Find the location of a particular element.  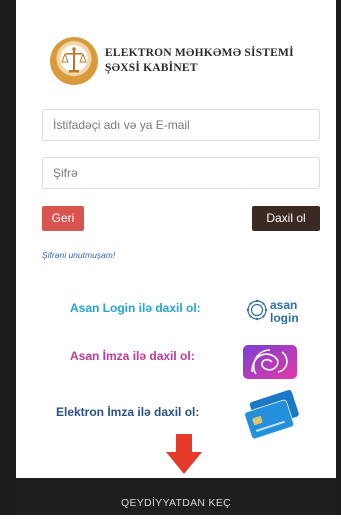

header: ELEKTRON MƏHKƏMƏ SİSTEMİ ŞƏXSİ KABİNET is located at coordinates (172, 61).